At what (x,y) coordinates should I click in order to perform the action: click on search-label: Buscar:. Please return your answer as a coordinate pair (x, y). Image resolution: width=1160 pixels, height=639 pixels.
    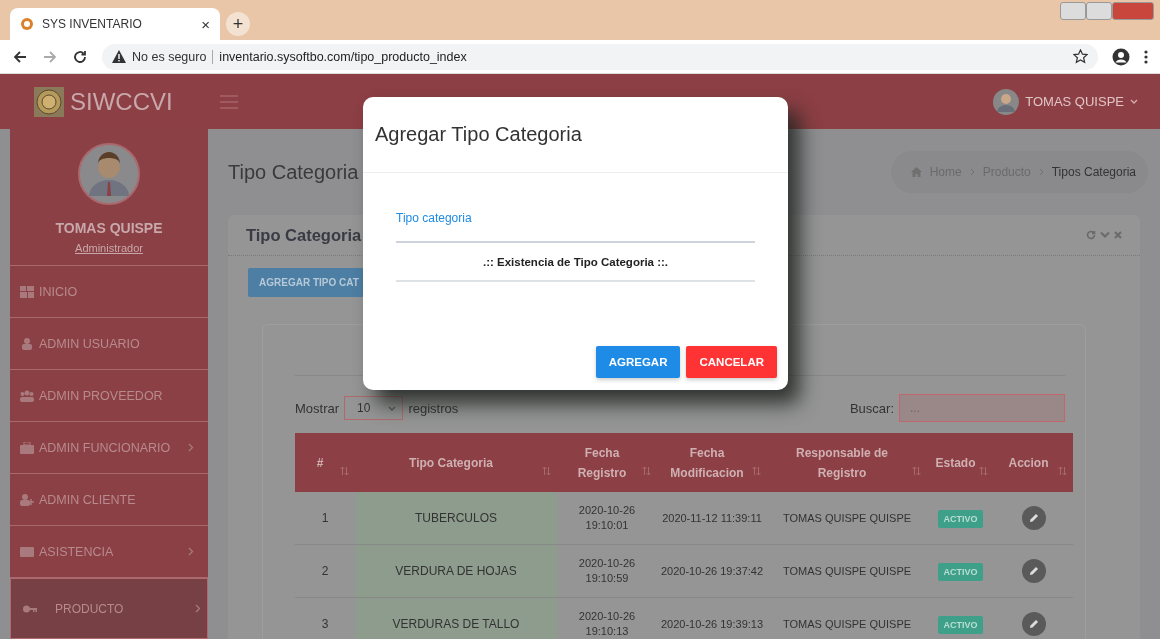
    Looking at the image, I should click on (871, 408).